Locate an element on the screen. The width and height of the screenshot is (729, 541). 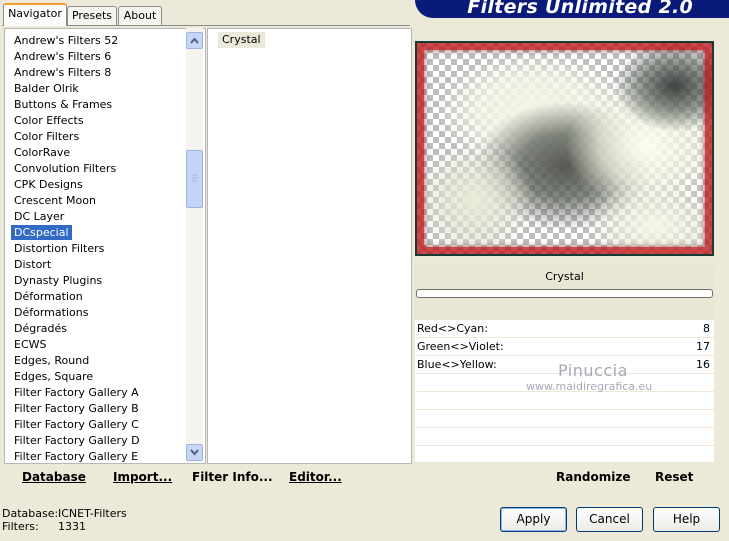
list-item: CPK Designs is located at coordinates (48, 184).